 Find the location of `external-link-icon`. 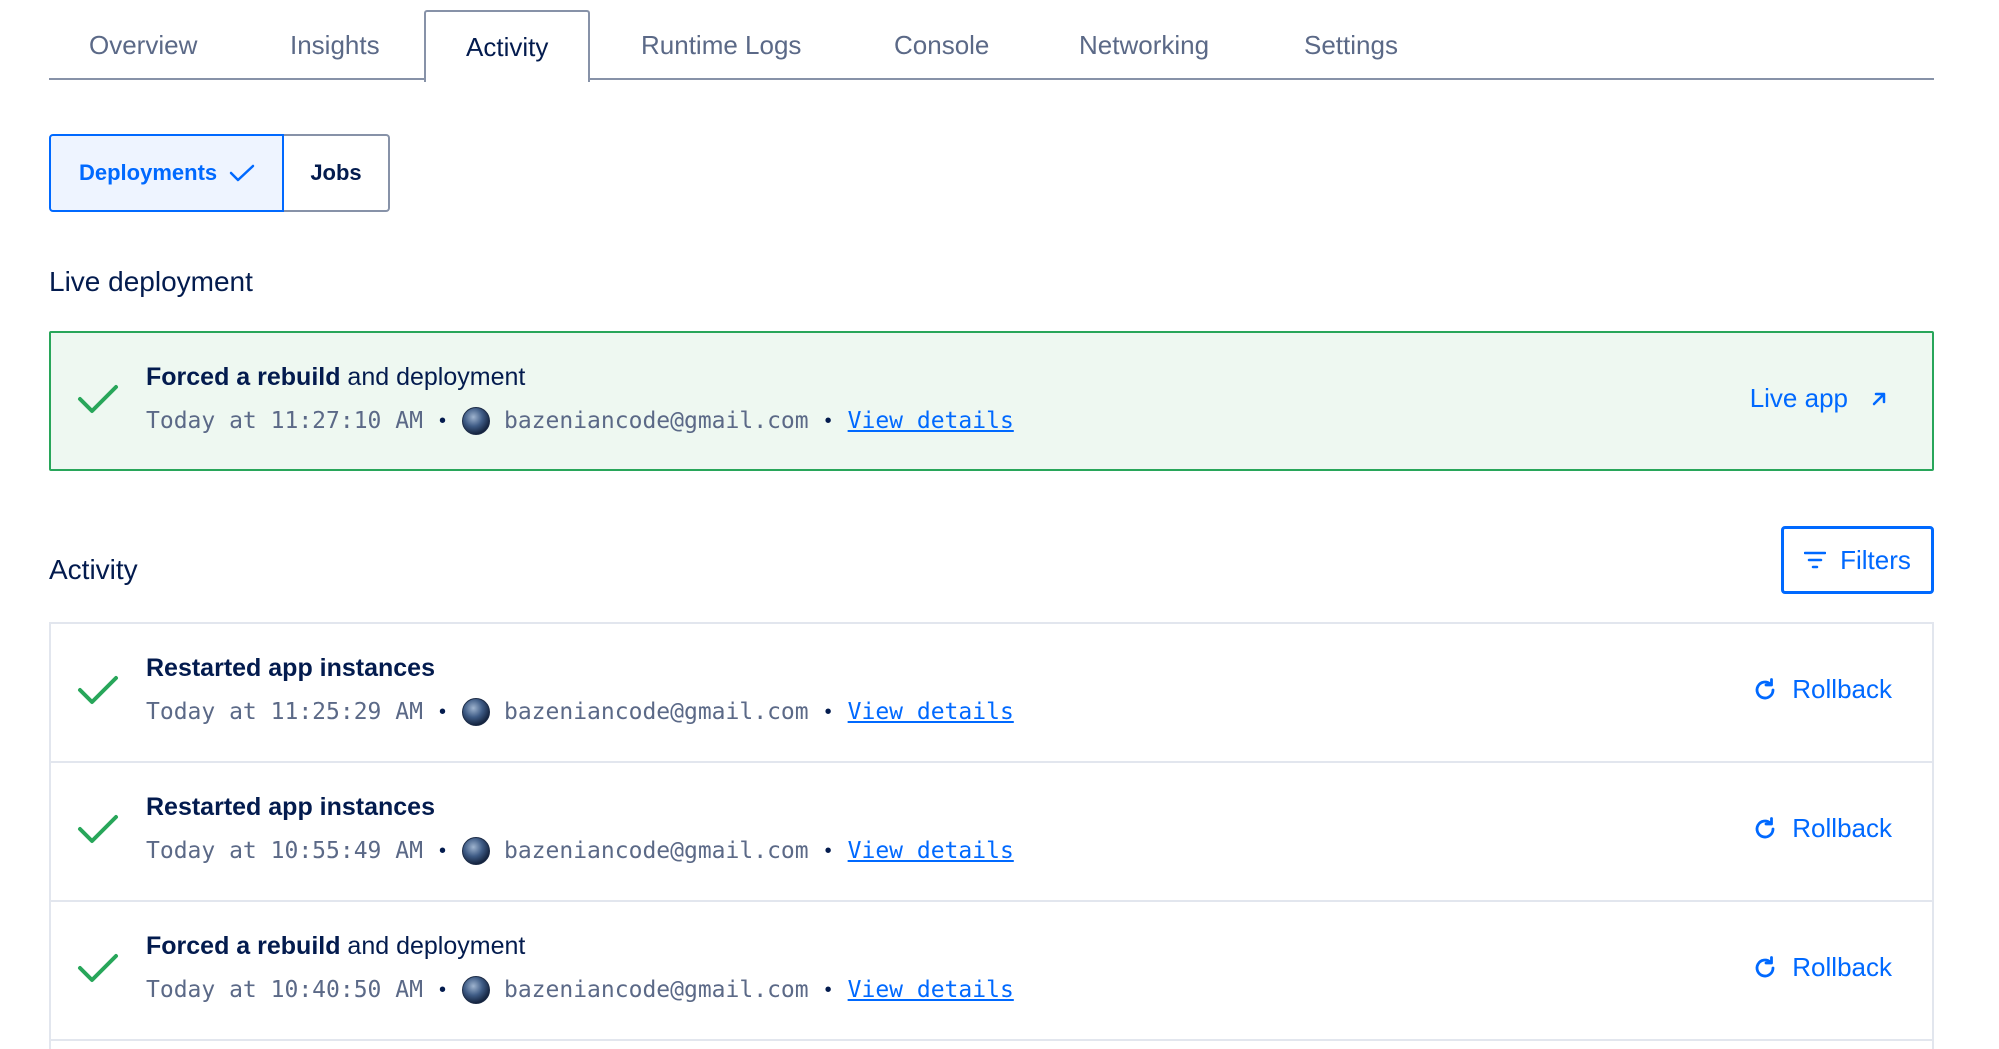

external-link-icon is located at coordinates (1879, 399).